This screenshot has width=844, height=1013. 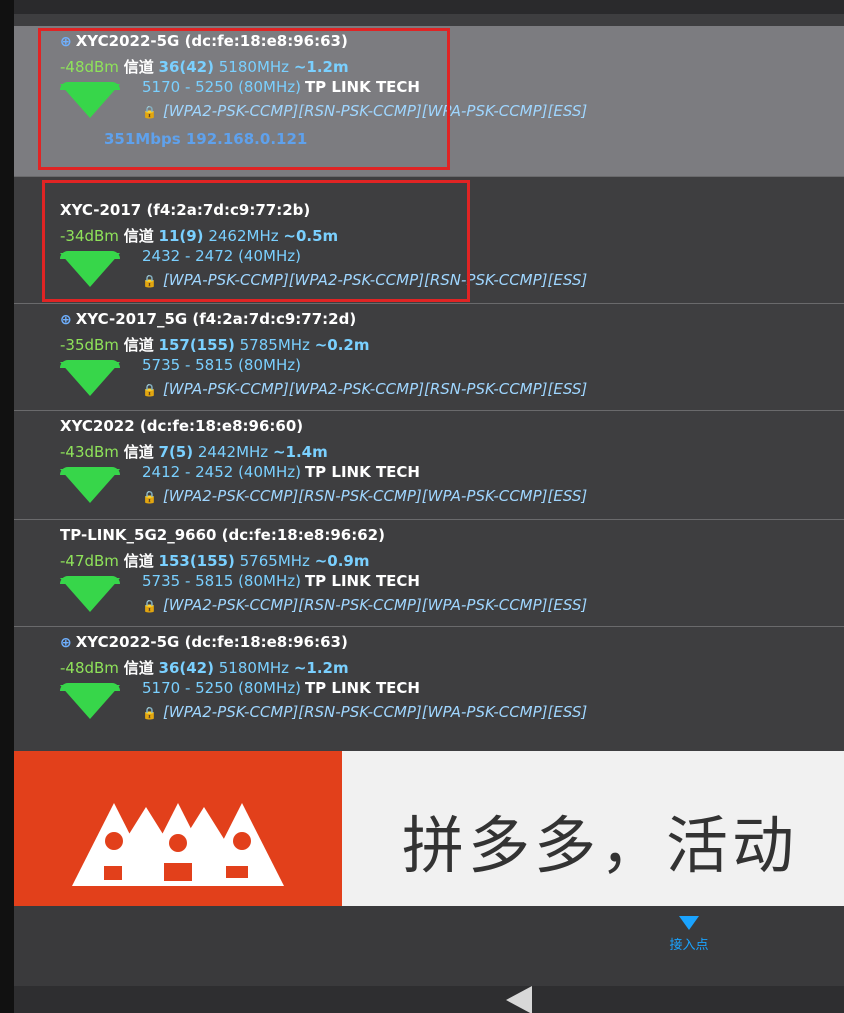 I want to click on network-signal-line: -34dBm 信道 11(9) 2462MHz ~0.5m, so click(x=199, y=235).